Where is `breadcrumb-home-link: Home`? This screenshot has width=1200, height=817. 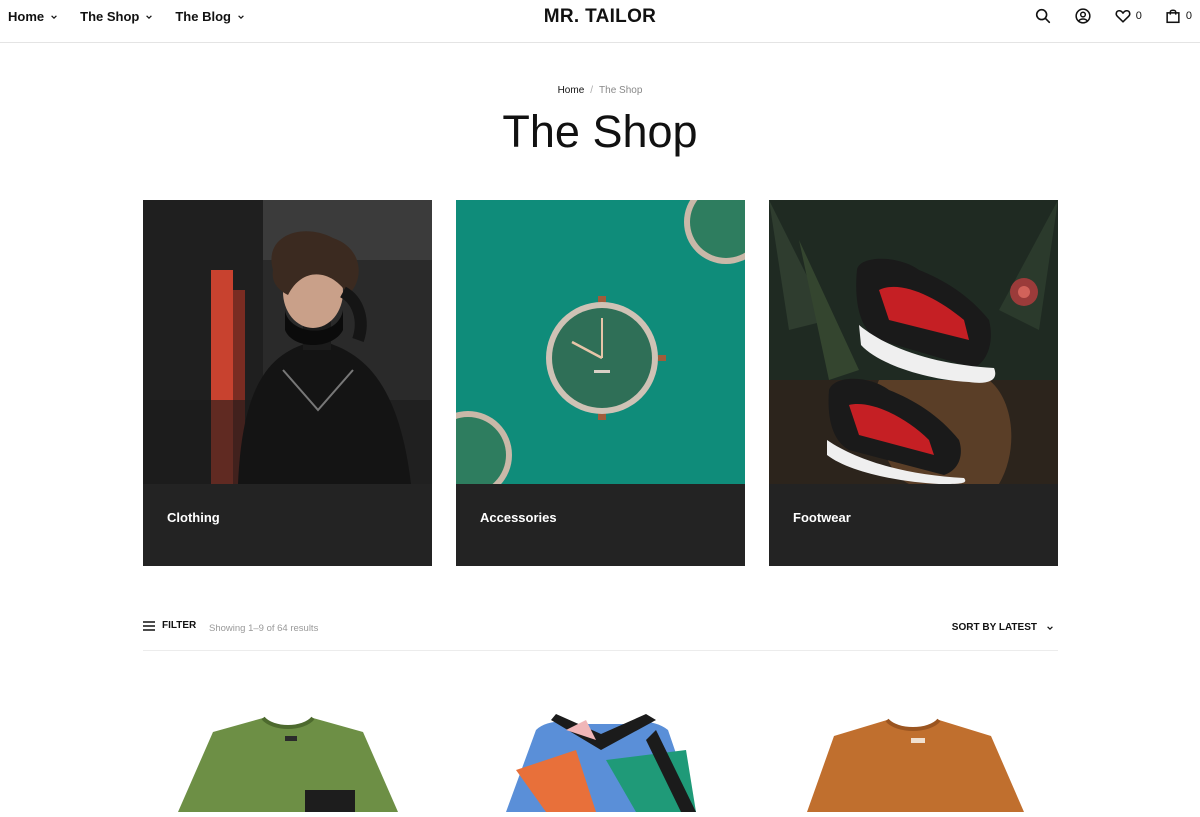
breadcrumb-home-link: Home is located at coordinates (571, 90).